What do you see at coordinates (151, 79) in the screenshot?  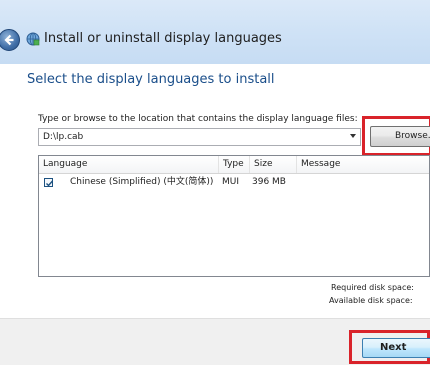 I see `main-instruction: Select the display languages to install` at bounding box center [151, 79].